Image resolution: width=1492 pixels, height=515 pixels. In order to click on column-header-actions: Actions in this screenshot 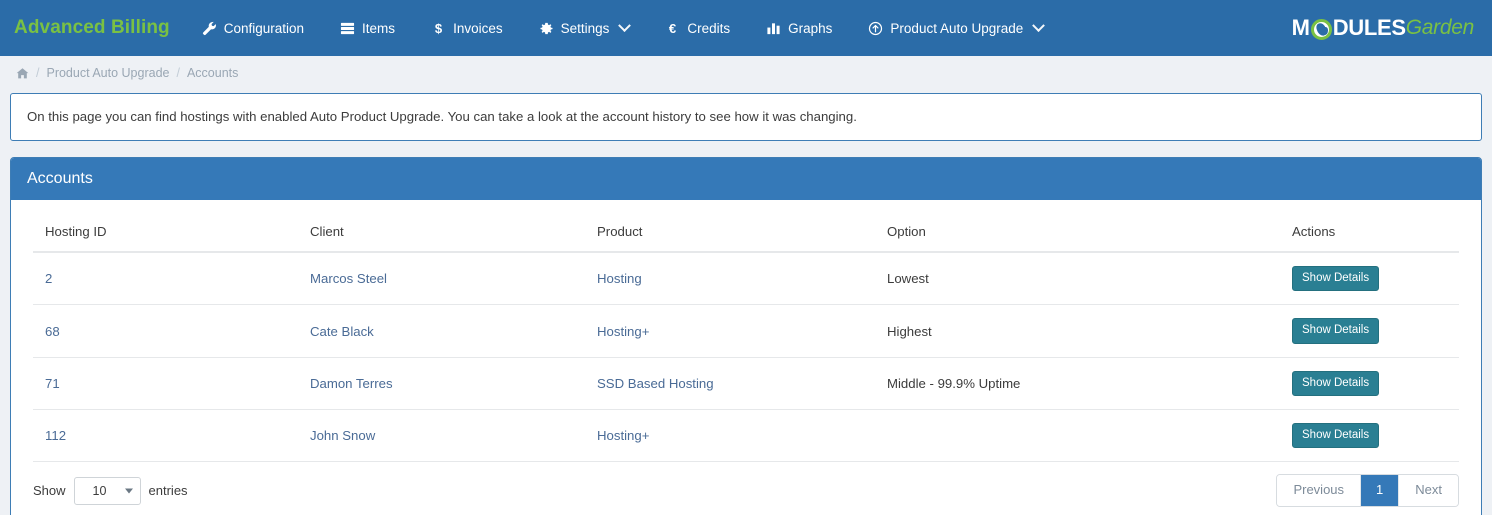, I will do `click(1369, 232)`.